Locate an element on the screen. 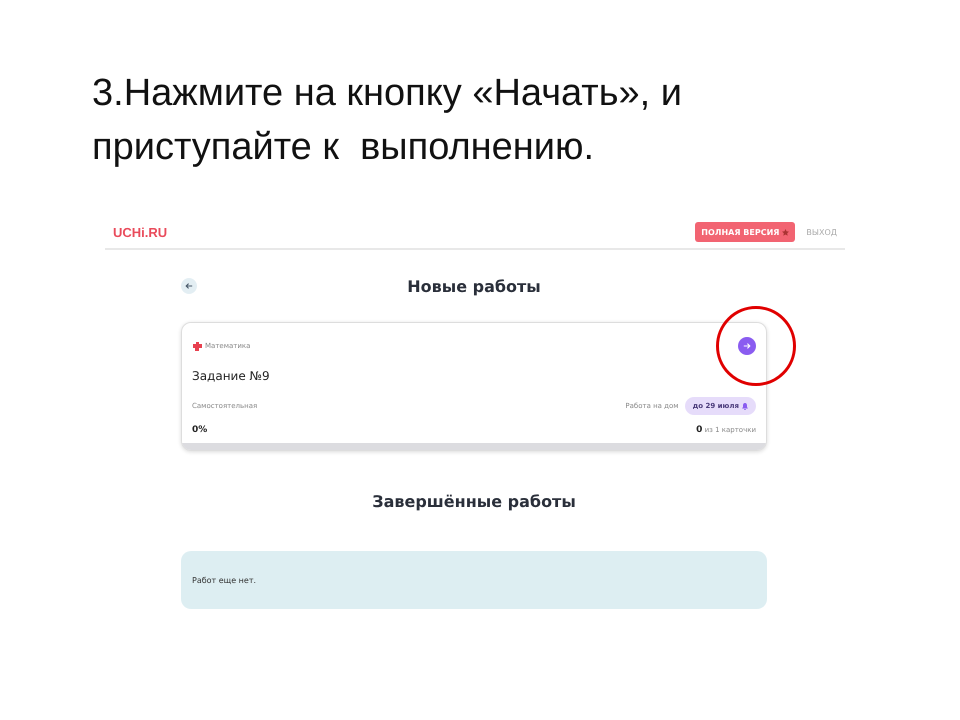 The image size is (960, 720). start-button is located at coordinates (747, 346).